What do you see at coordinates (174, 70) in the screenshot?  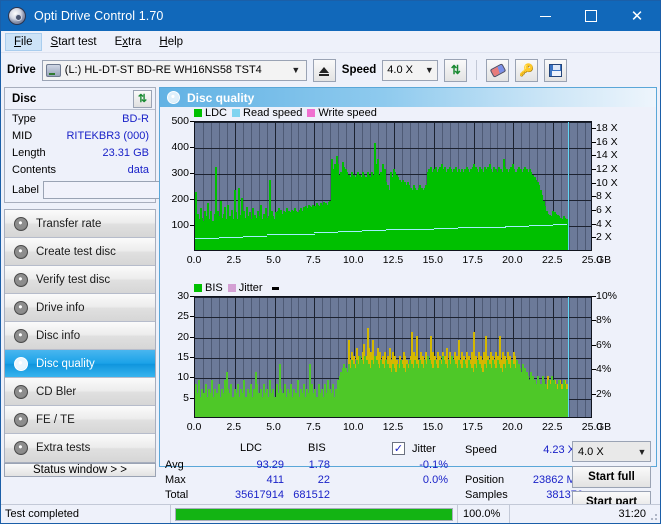 I see `drive-select: (L:) HL-DT-ST BD-RE WH16NS58 TST4 ▼` at bounding box center [174, 70].